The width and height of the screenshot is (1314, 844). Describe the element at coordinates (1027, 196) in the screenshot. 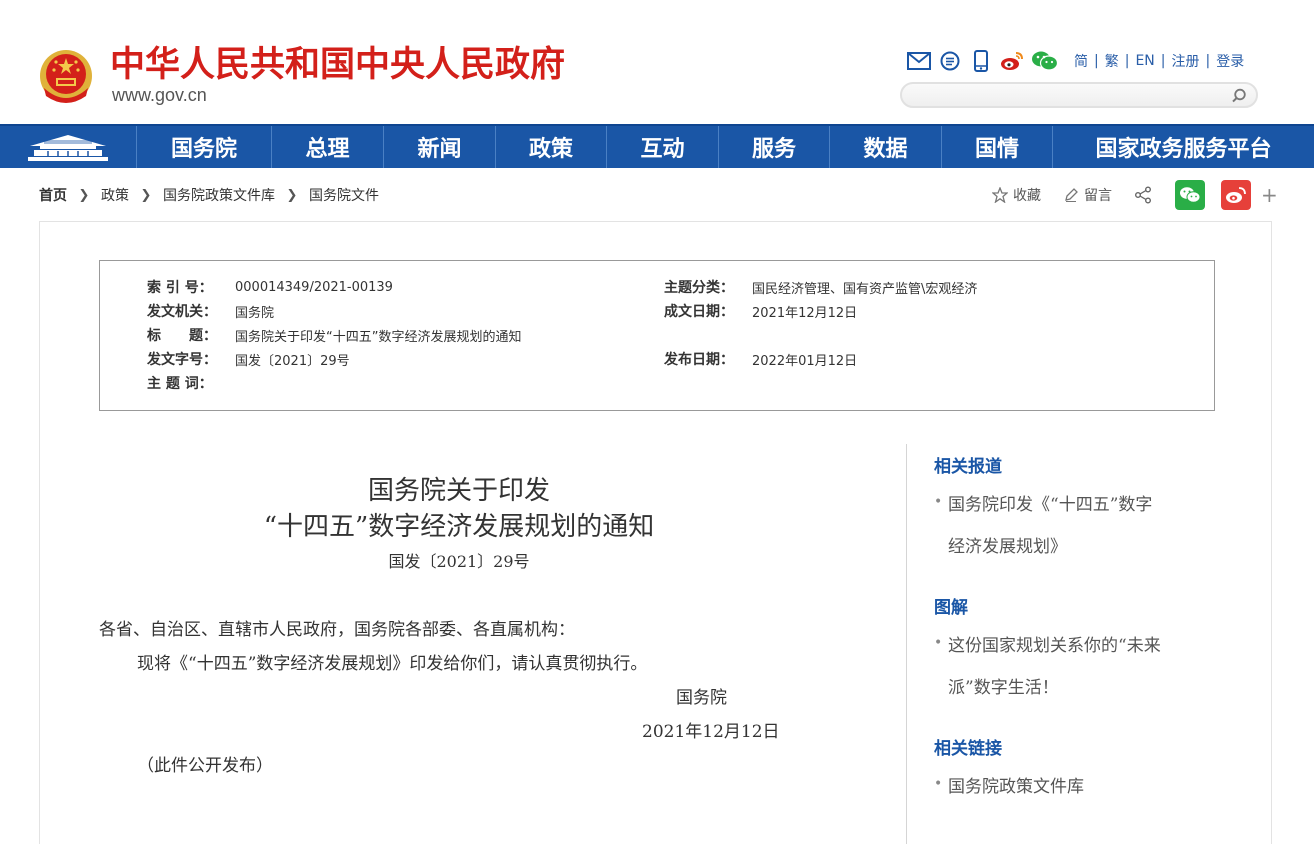

I see `favorite-label: 收藏` at that location.